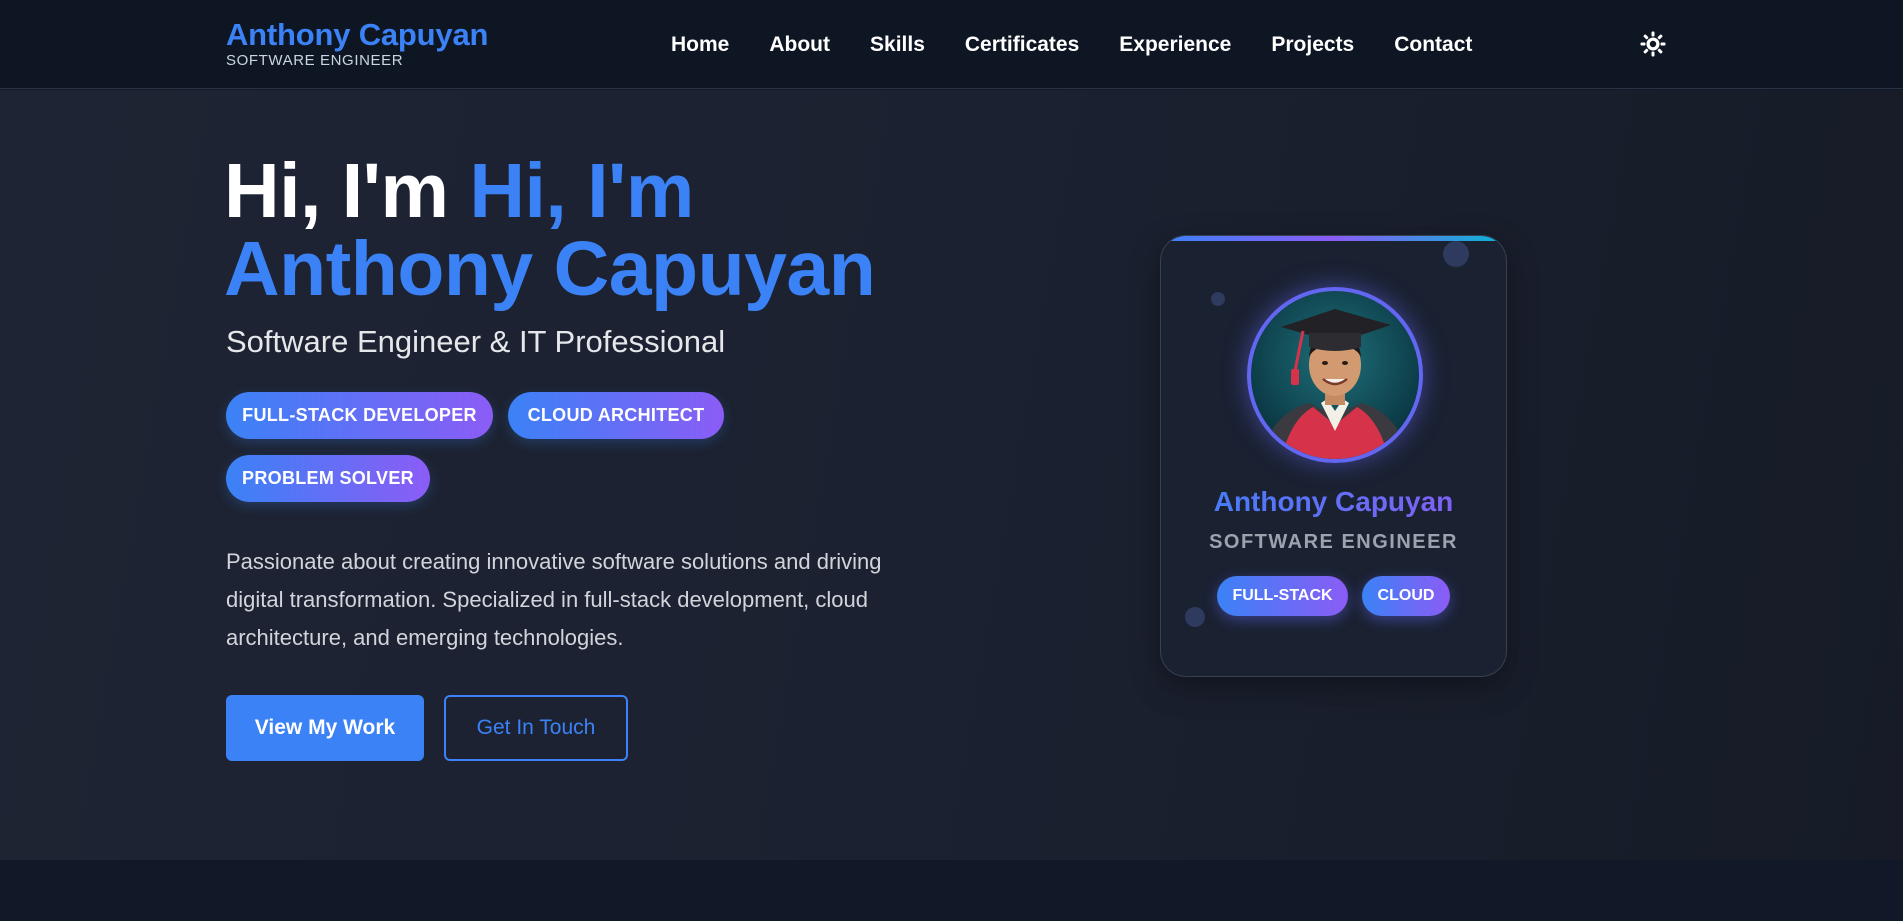  Describe the element at coordinates (325, 728) in the screenshot. I see `view-my-work-button: View My Work` at that location.